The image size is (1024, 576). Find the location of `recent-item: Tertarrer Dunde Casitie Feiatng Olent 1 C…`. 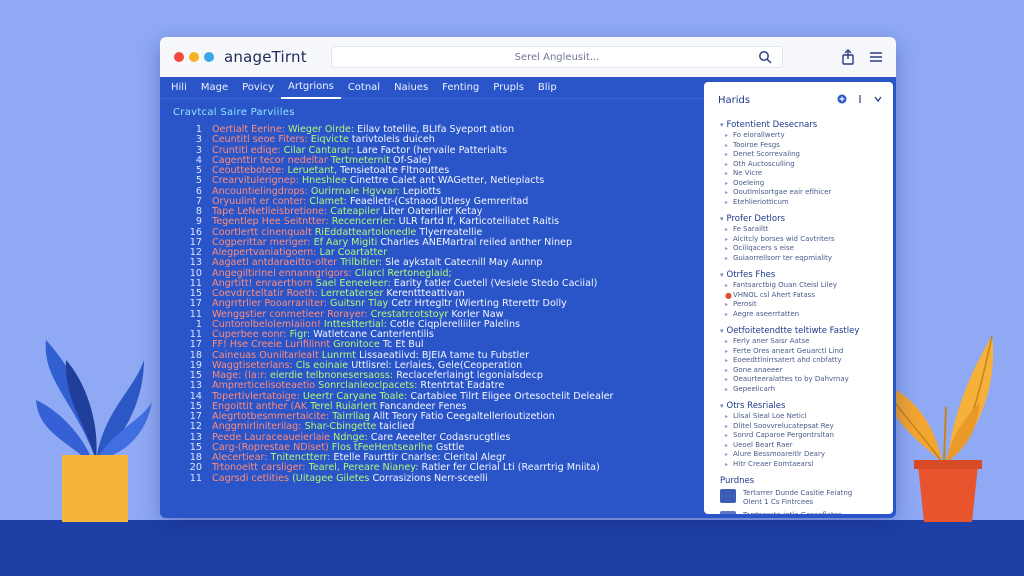

recent-item: Tertarrer Dunde Casitie Feiatng Olent 1 C… is located at coordinates (805, 499).